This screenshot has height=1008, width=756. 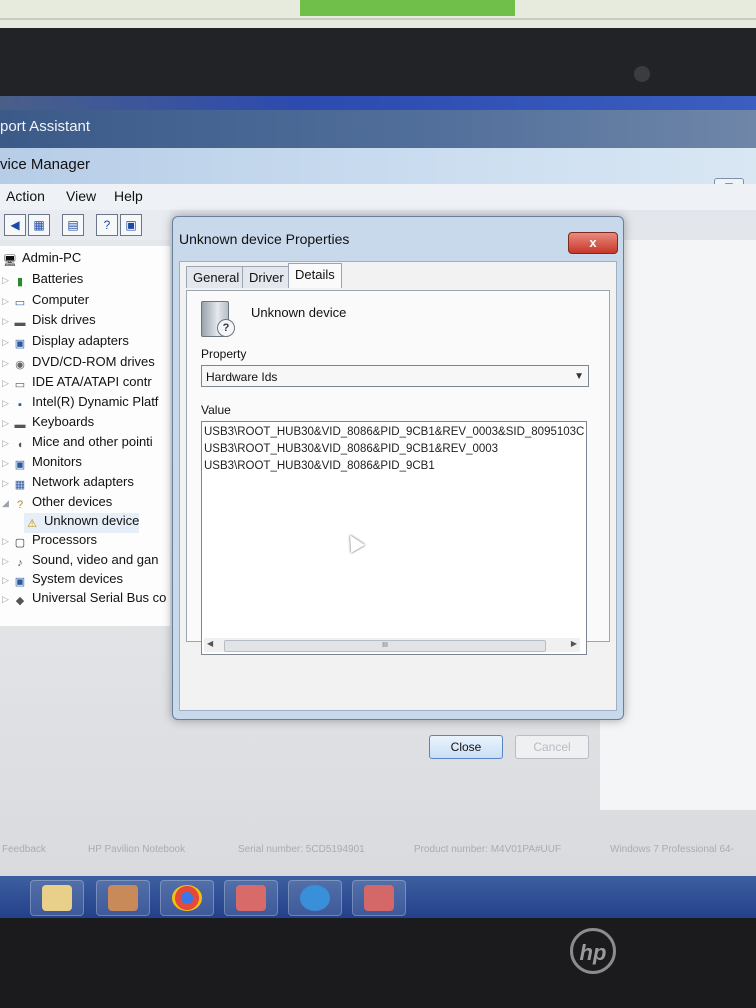 I want to click on tree-node-label: DVD/CD-ROM drives, so click(x=93, y=361).